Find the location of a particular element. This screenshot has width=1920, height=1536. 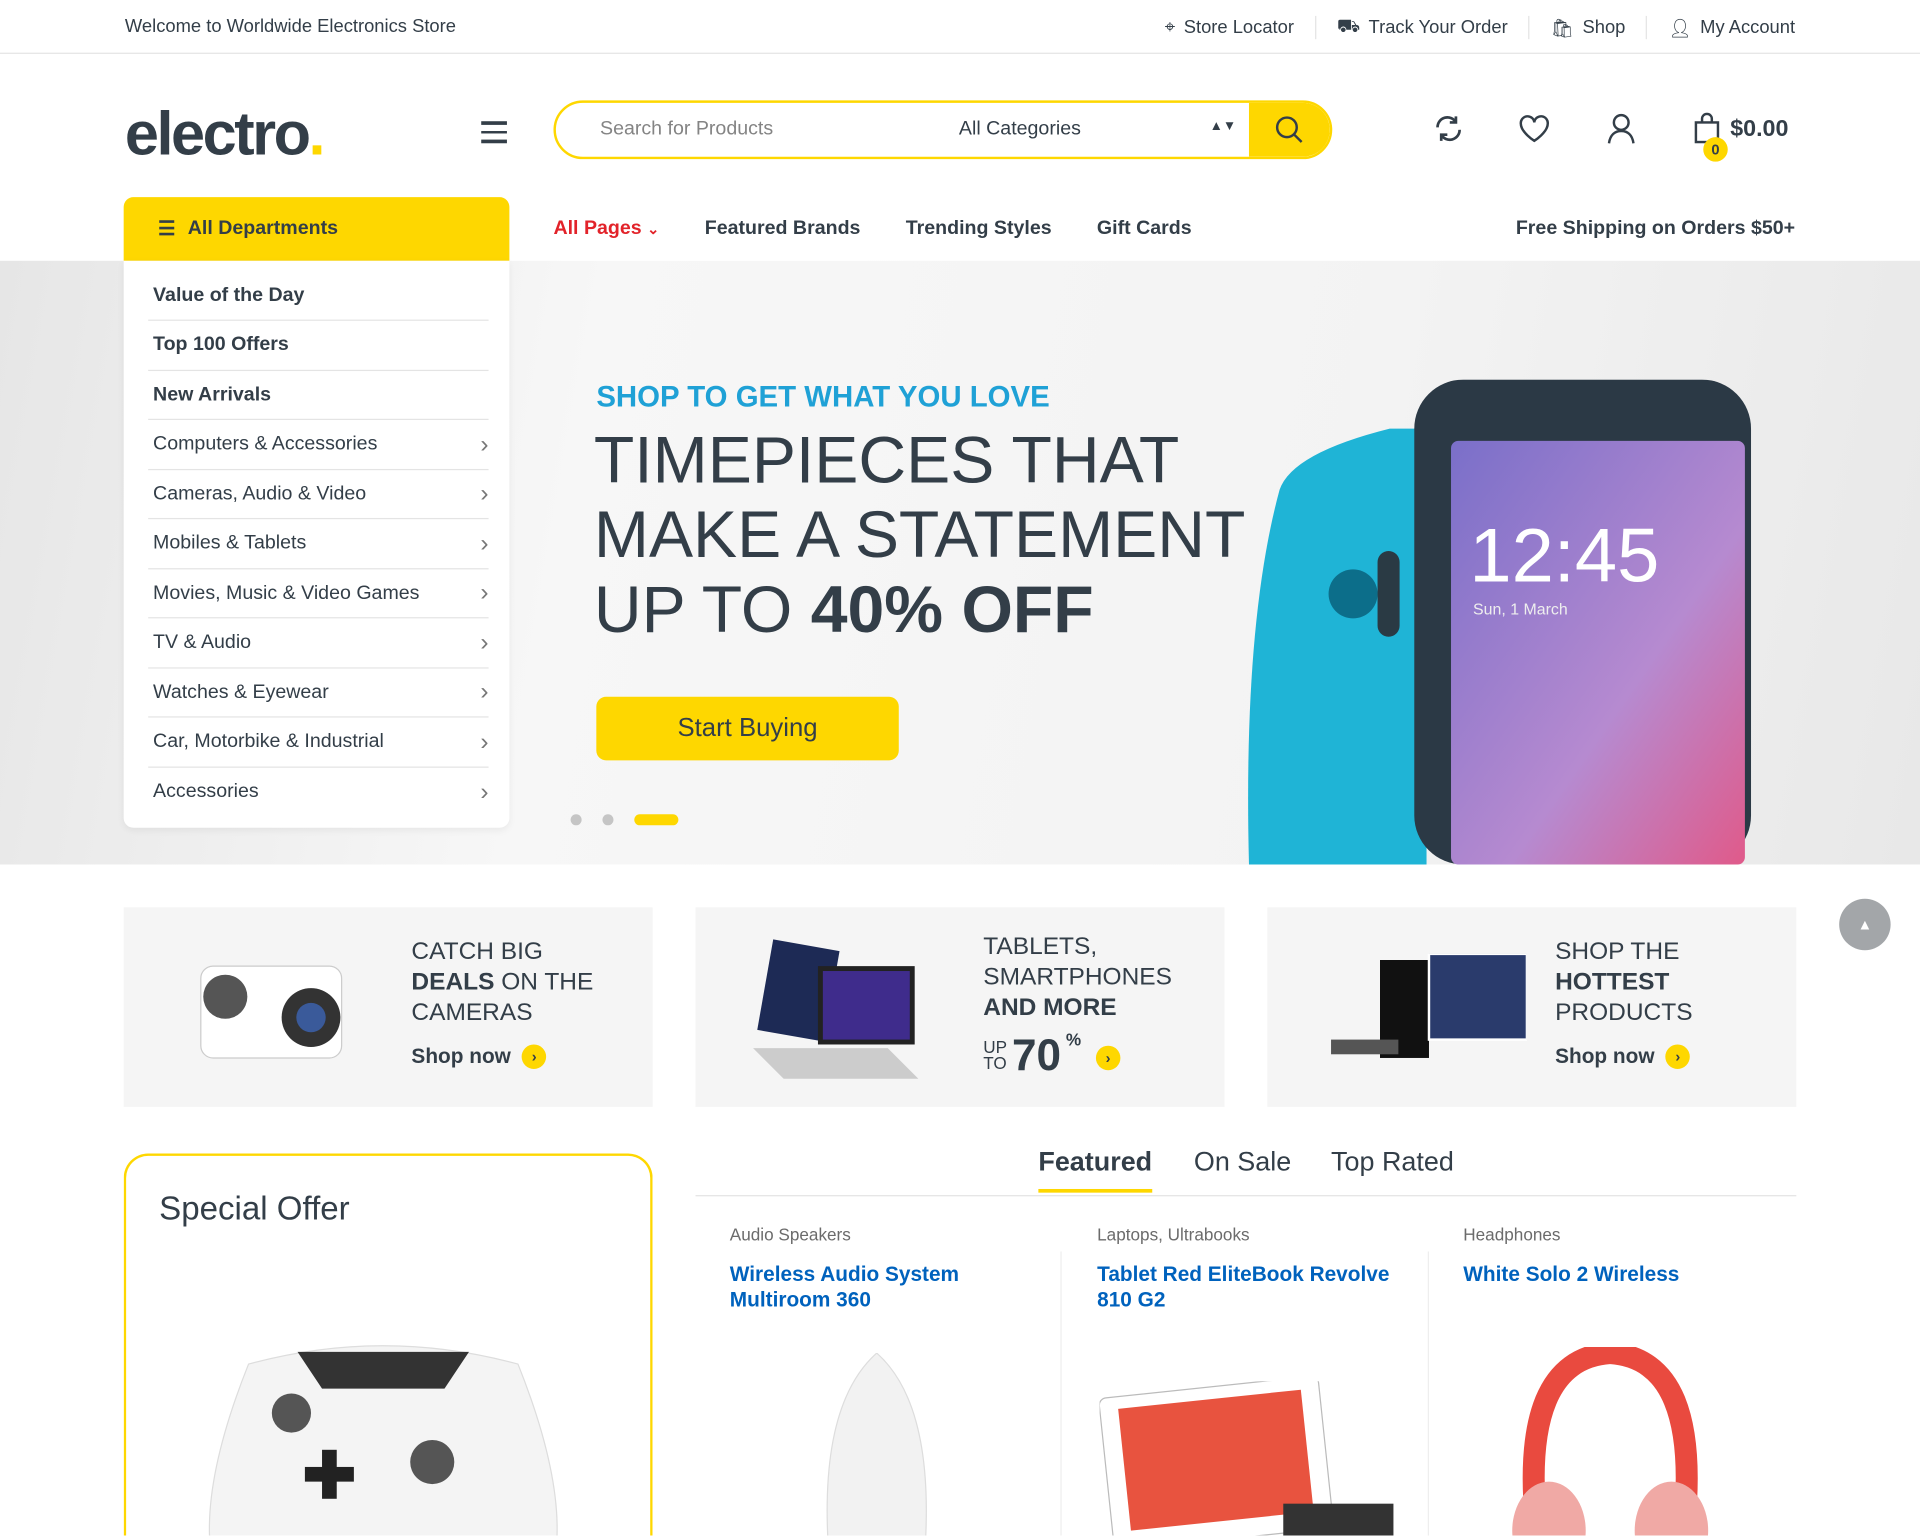

search-button is located at coordinates (1289, 129).